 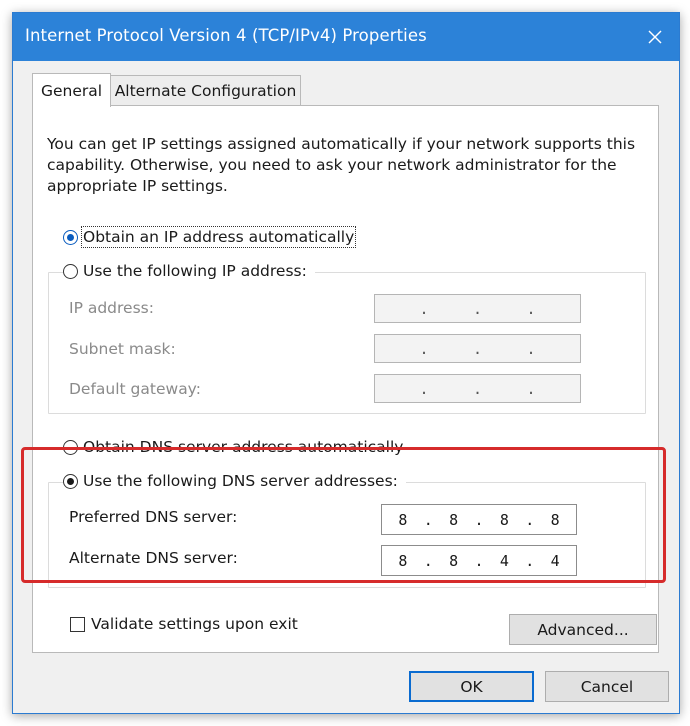 I want to click on use-following-dns-radio: Use the following DNS server addresses:, so click(x=234, y=481).